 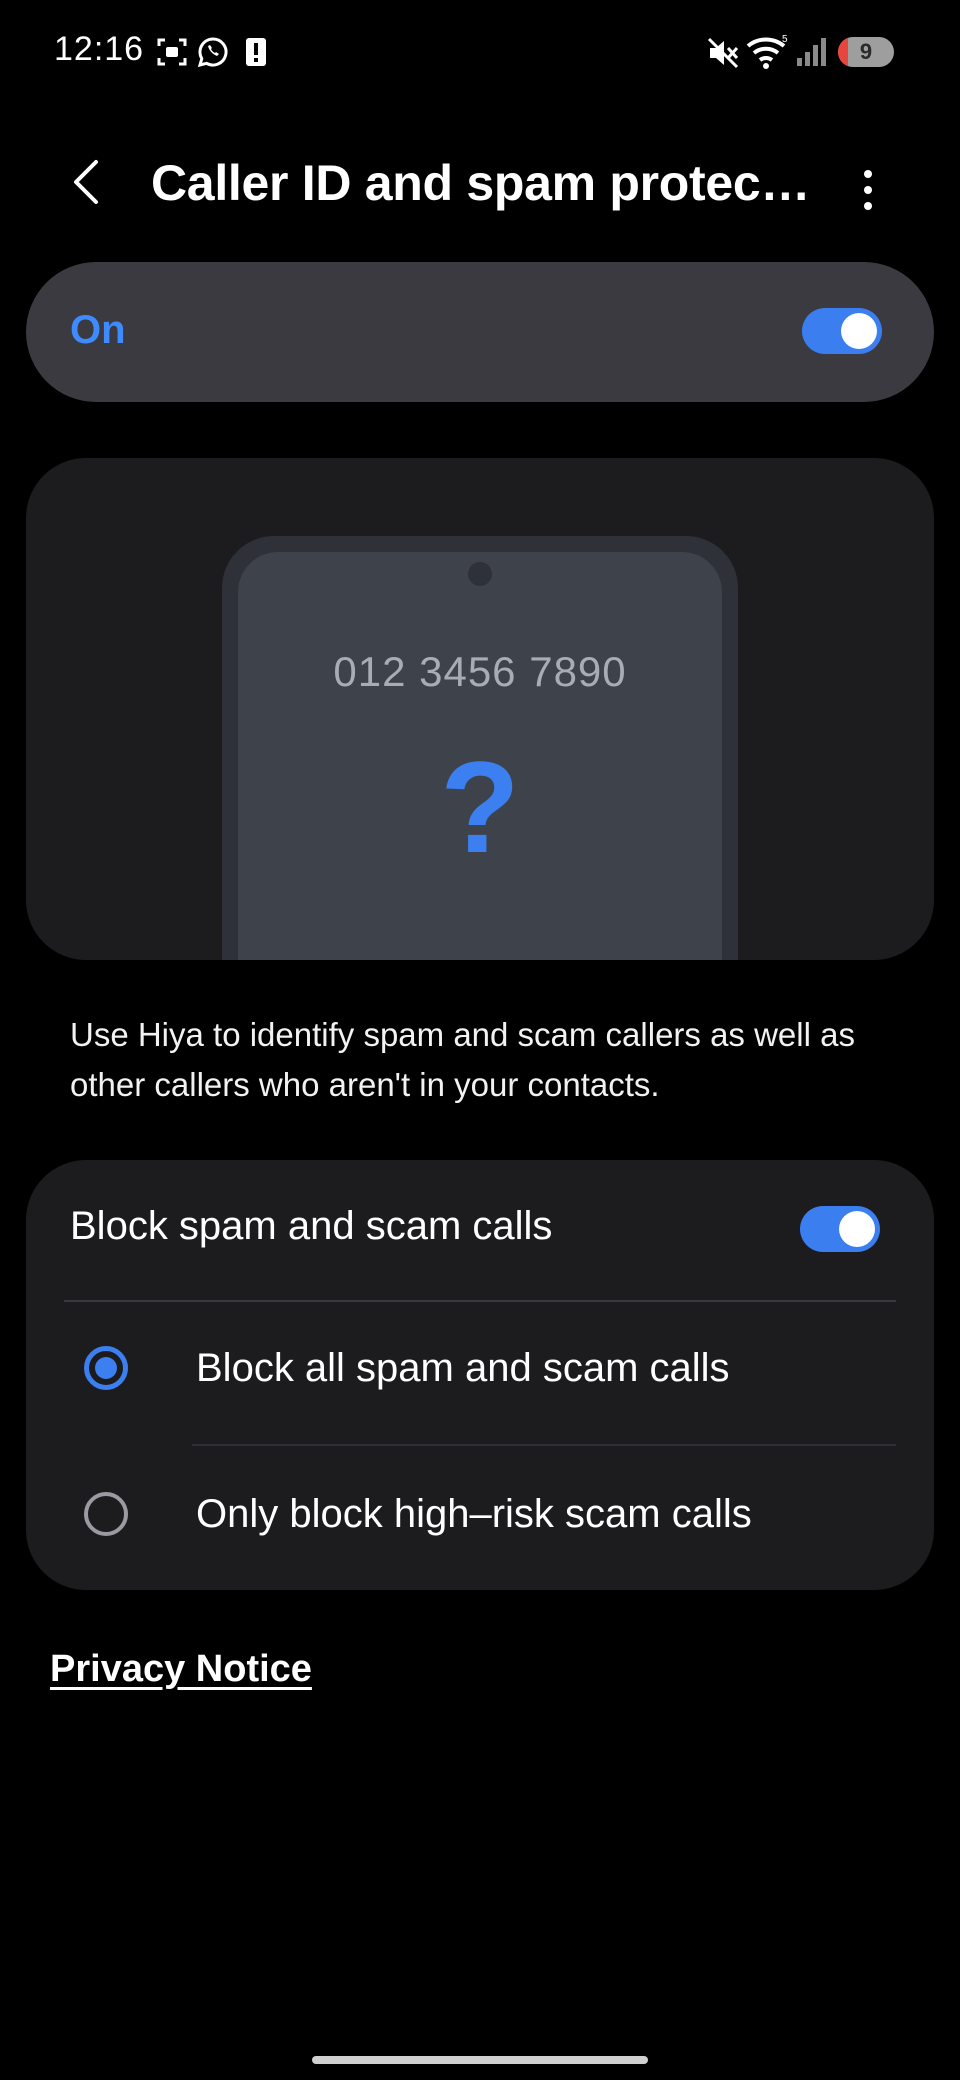 I want to click on back-button, so click(x=90, y=182).